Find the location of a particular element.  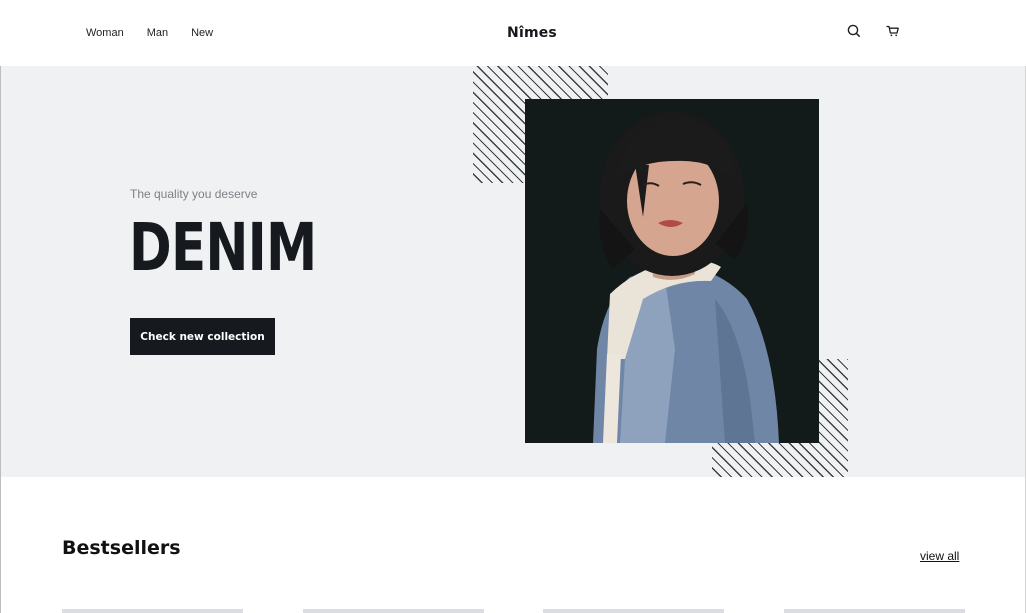

check-new-collection-button: Check new collection is located at coordinates (202, 336).